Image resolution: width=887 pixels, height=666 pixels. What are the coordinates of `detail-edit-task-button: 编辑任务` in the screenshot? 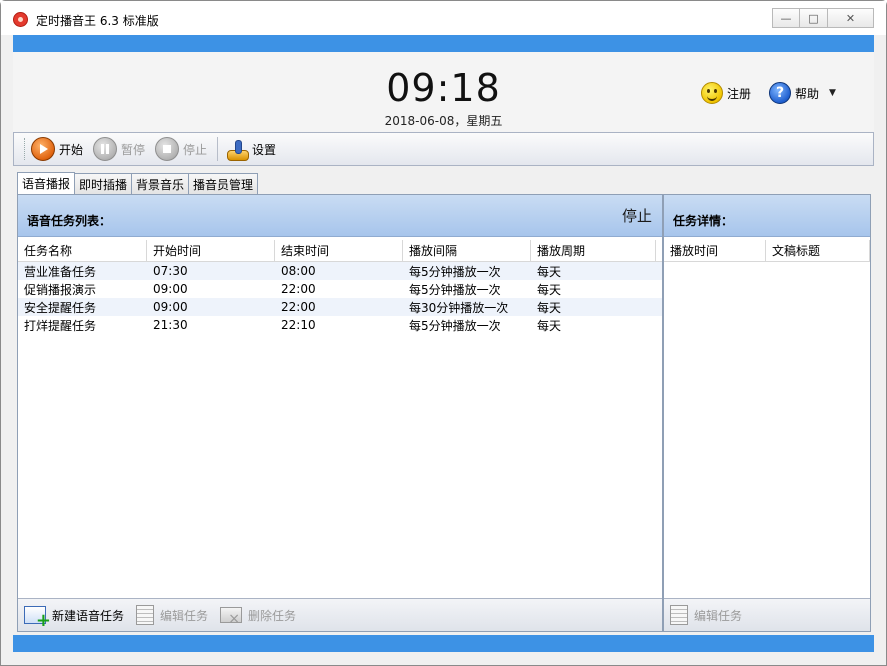 It's located at (706, 615).